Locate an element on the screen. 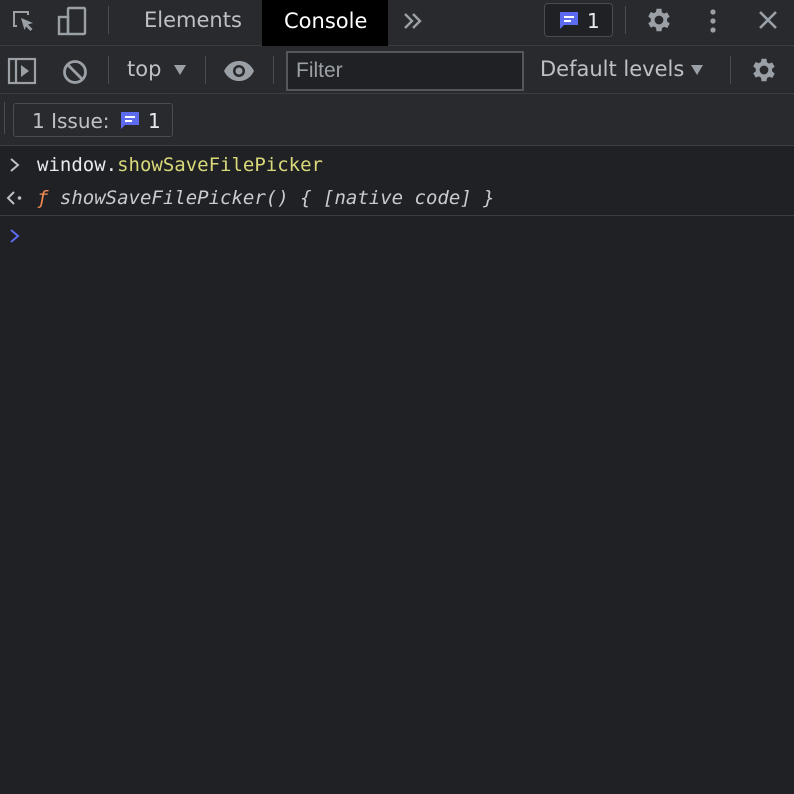  kebab-menu-icon is located at coordinates (713, 21).